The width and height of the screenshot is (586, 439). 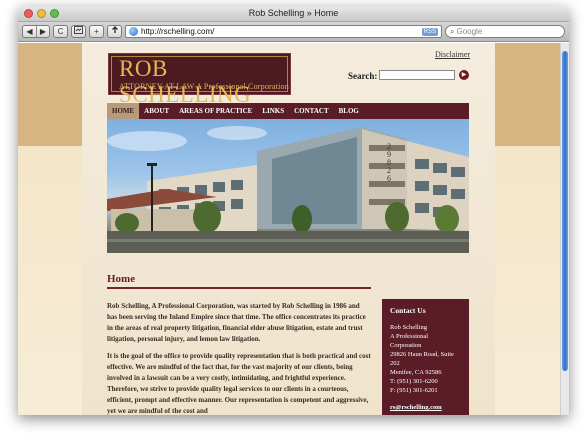 What do you see at coordinates (29, 31) in the screenshot?
I see `back-button: ◀` at bounding box center [29, 31].